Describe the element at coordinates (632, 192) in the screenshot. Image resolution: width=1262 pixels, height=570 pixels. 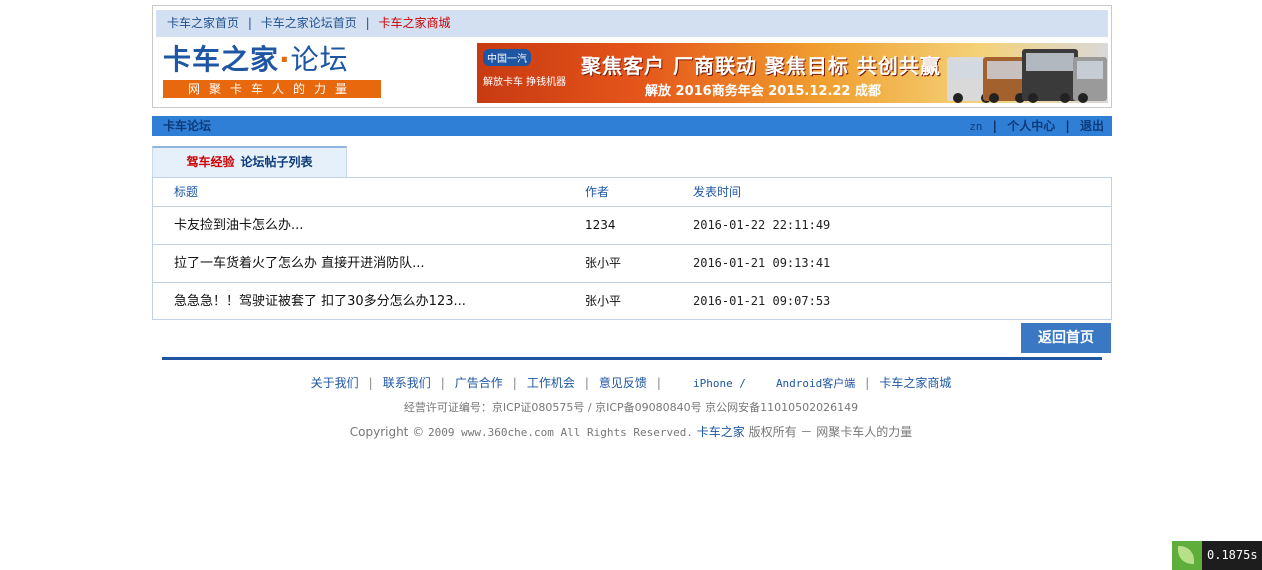
I see `table-header: 标题 作者 发表时间` at that location.